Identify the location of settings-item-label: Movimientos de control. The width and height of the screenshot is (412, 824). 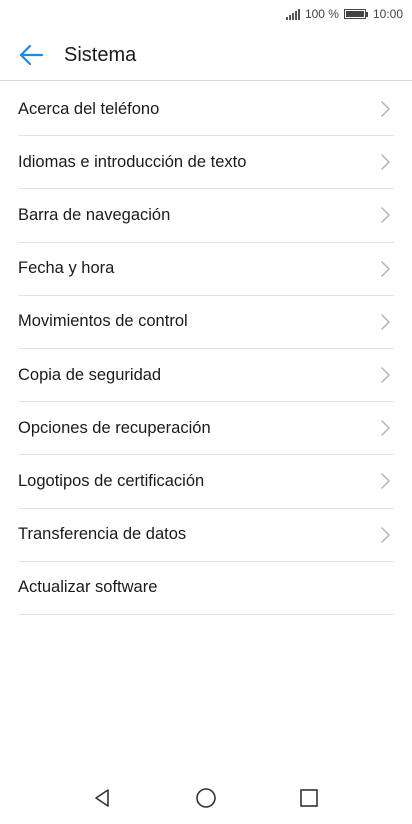
(103, 321).